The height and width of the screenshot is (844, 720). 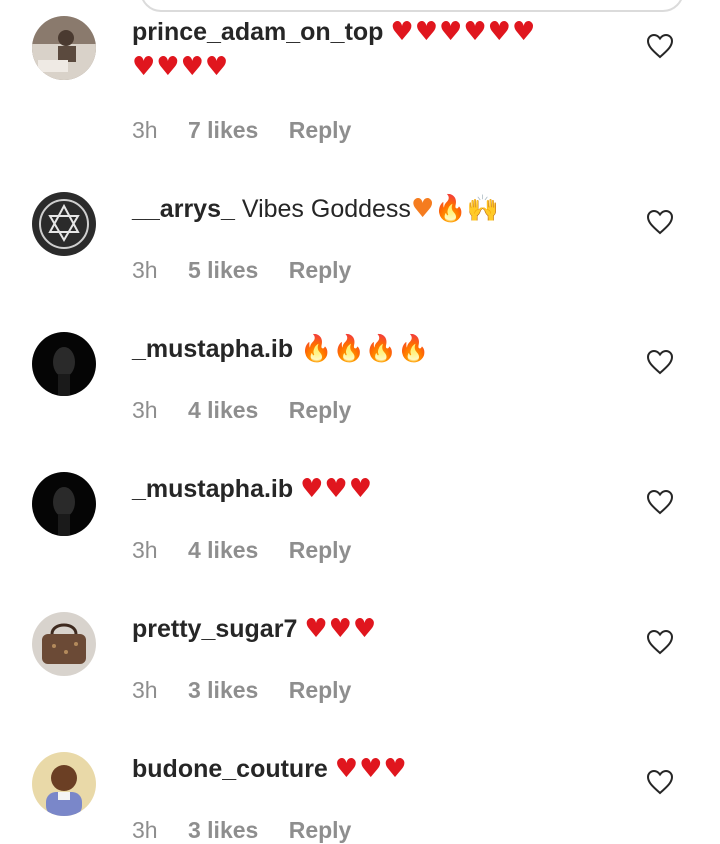 What do you see at coordinates (257, 32) in the screenshot?
I see `comment-username: prince_adam_on_top` at bounding box center [257, 32].